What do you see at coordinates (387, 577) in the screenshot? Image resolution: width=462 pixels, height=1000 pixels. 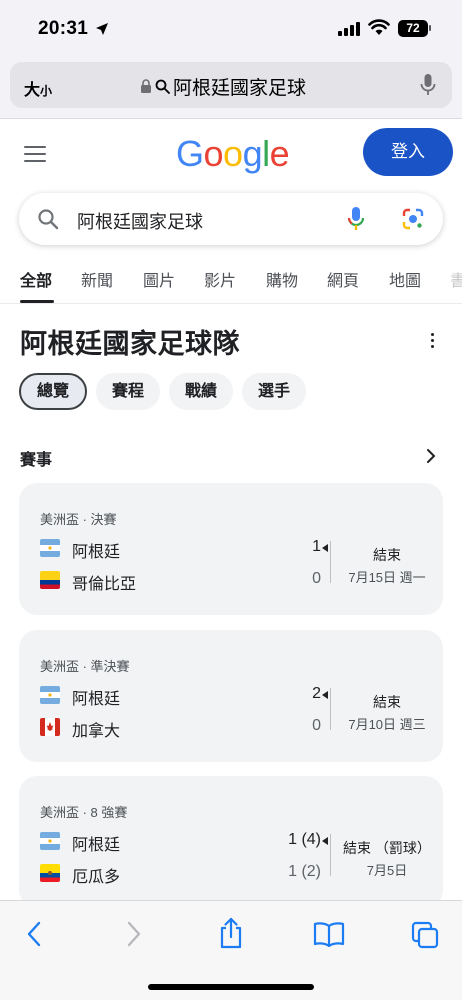 I see `match-date: 7月15日 週一` at bounding box center [387, 577].